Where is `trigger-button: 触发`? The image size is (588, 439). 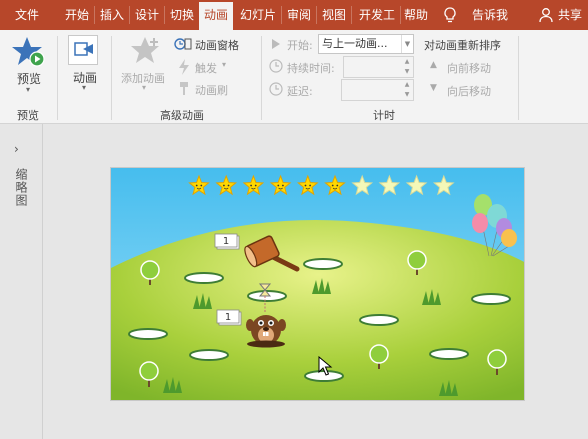 trigger-button: 触发 is located at coordinates (206, 68).